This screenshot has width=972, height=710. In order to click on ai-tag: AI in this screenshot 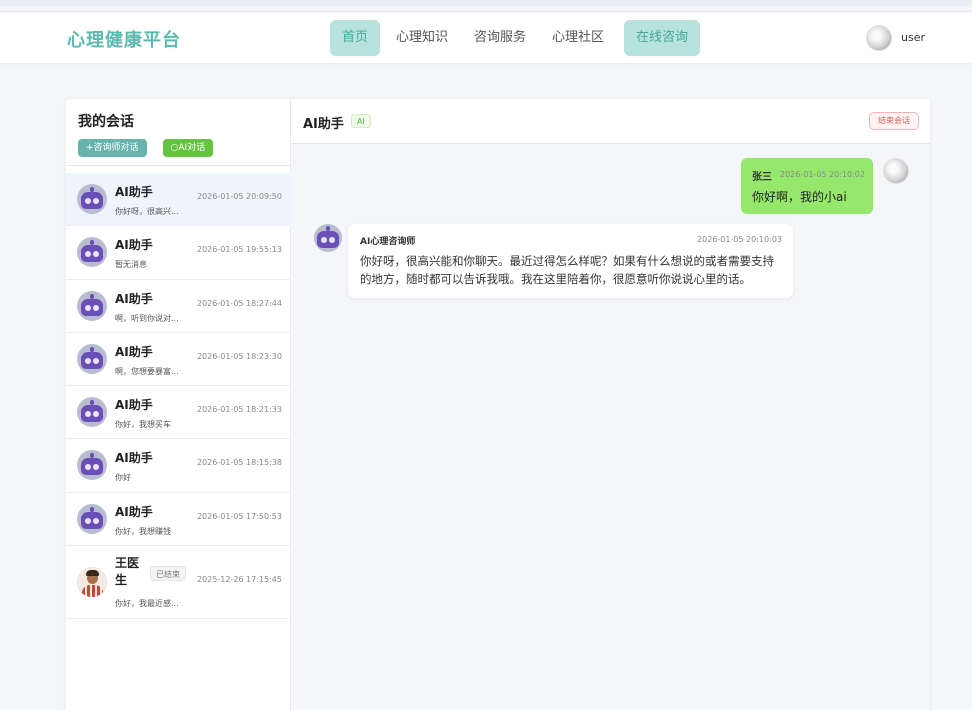, I will do `click(361, 121)`.